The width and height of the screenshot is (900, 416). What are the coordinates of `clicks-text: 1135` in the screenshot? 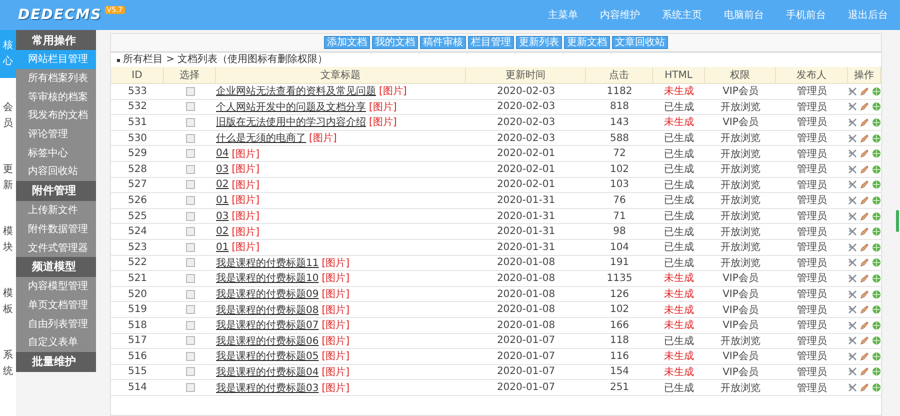 It's located at (619, 278).